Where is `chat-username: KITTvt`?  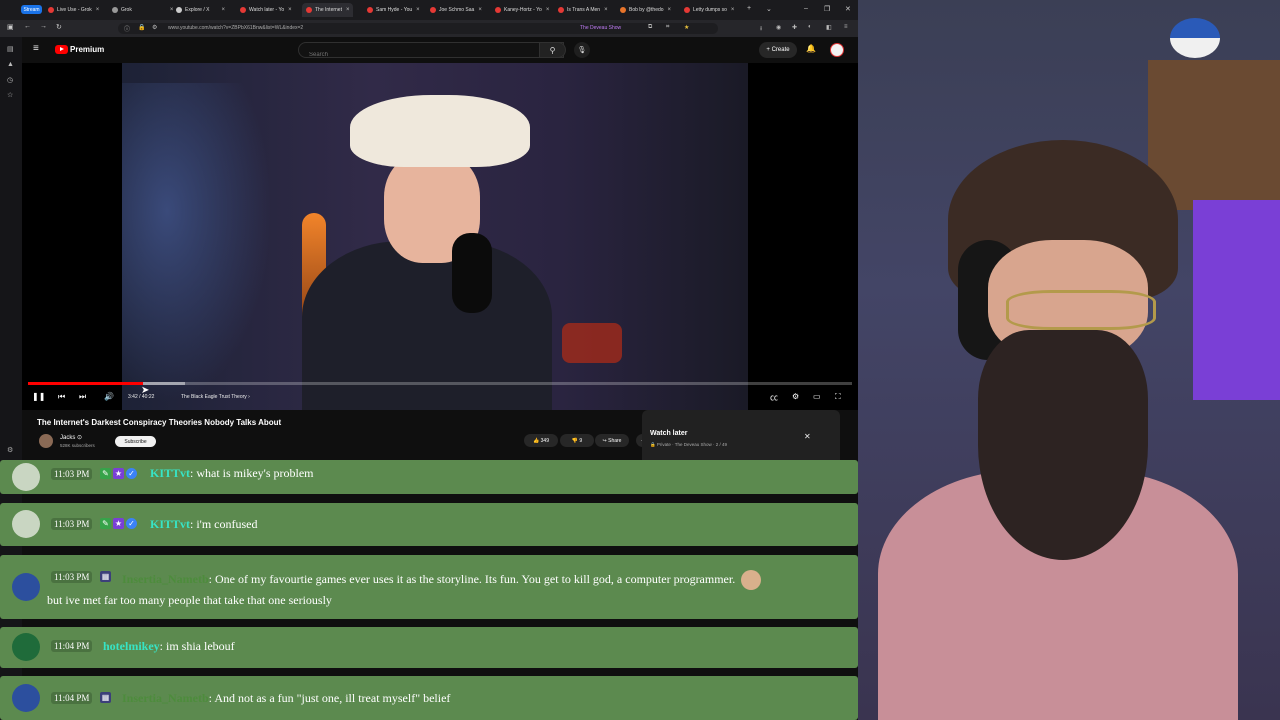
chat-username: KITTvt is located at coordinates (170, 473).